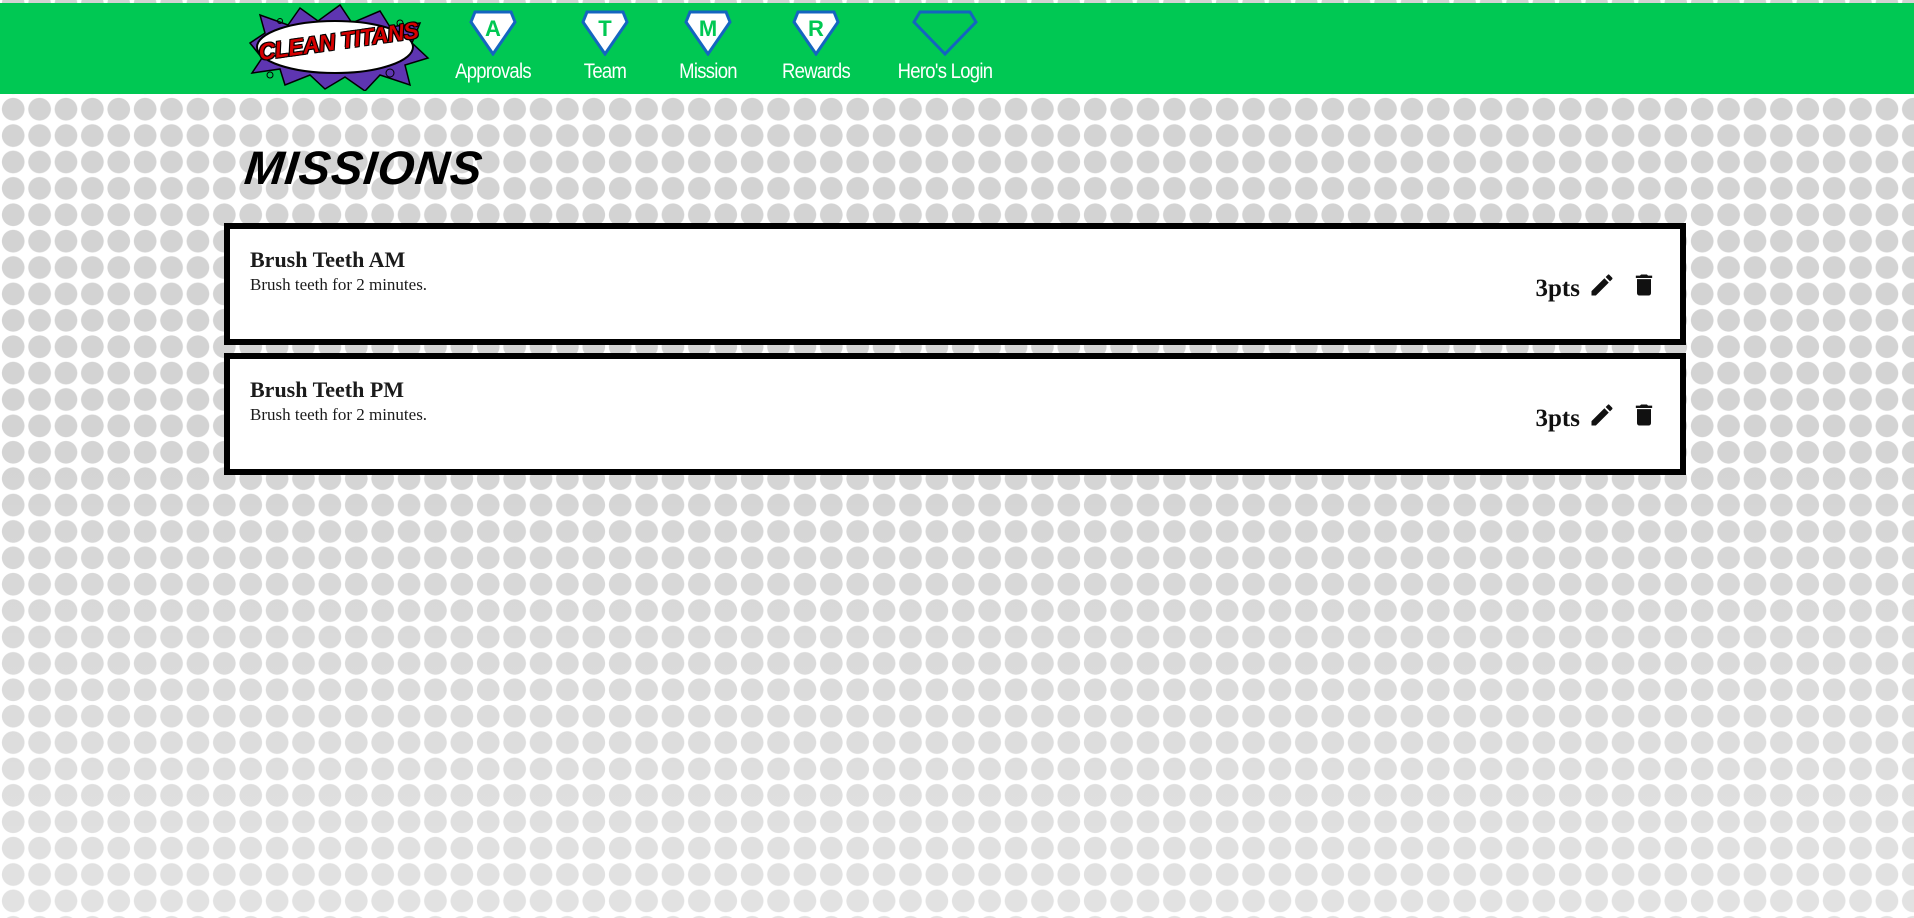 The image size is (1914, 918). What do you see at coordinates (493, 71) in the screenshot?
I see `nav-label-approvals: Approvals` at bounding box center [493, 71].